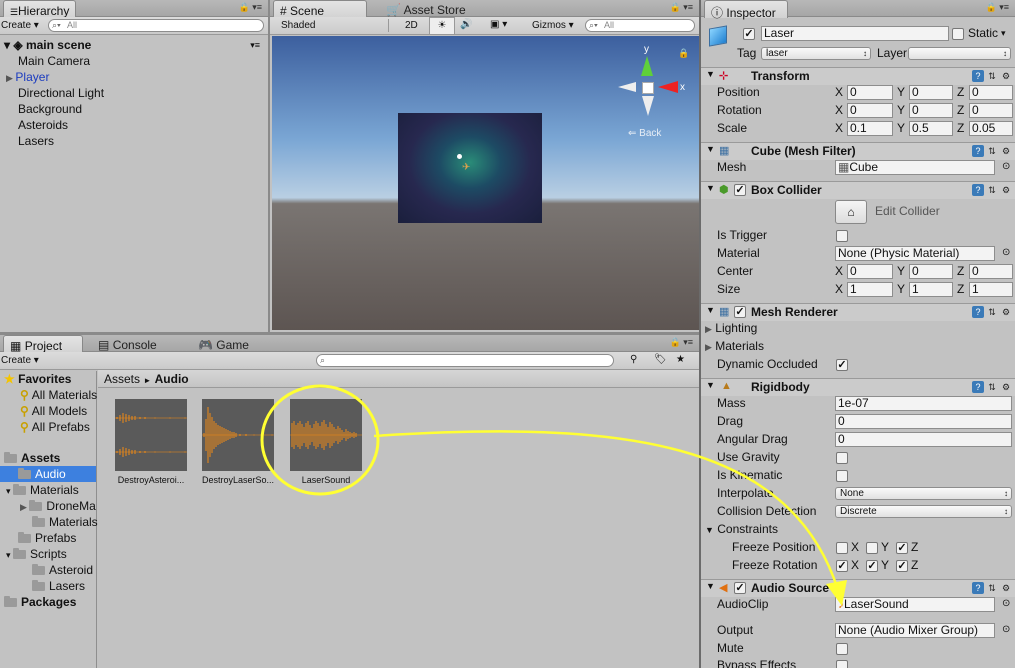 Image resolution: width=1015 pixels, height=668 pixels. I want to click on hierarchy-item-player: ▶ Player, so click(134, 77).